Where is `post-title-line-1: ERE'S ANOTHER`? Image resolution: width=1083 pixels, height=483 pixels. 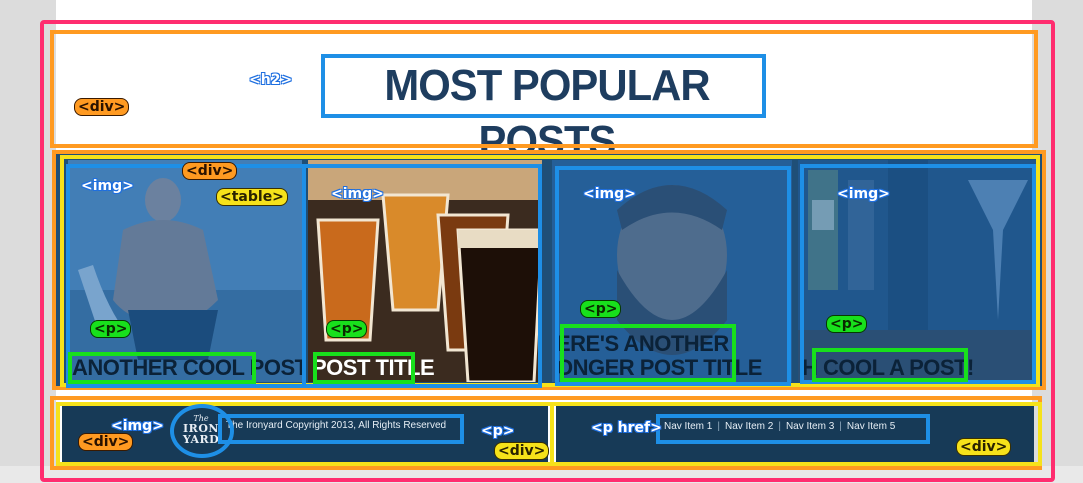 post-title-line-1: ERE'S ANOTHER is located at coordinates (642, 343).